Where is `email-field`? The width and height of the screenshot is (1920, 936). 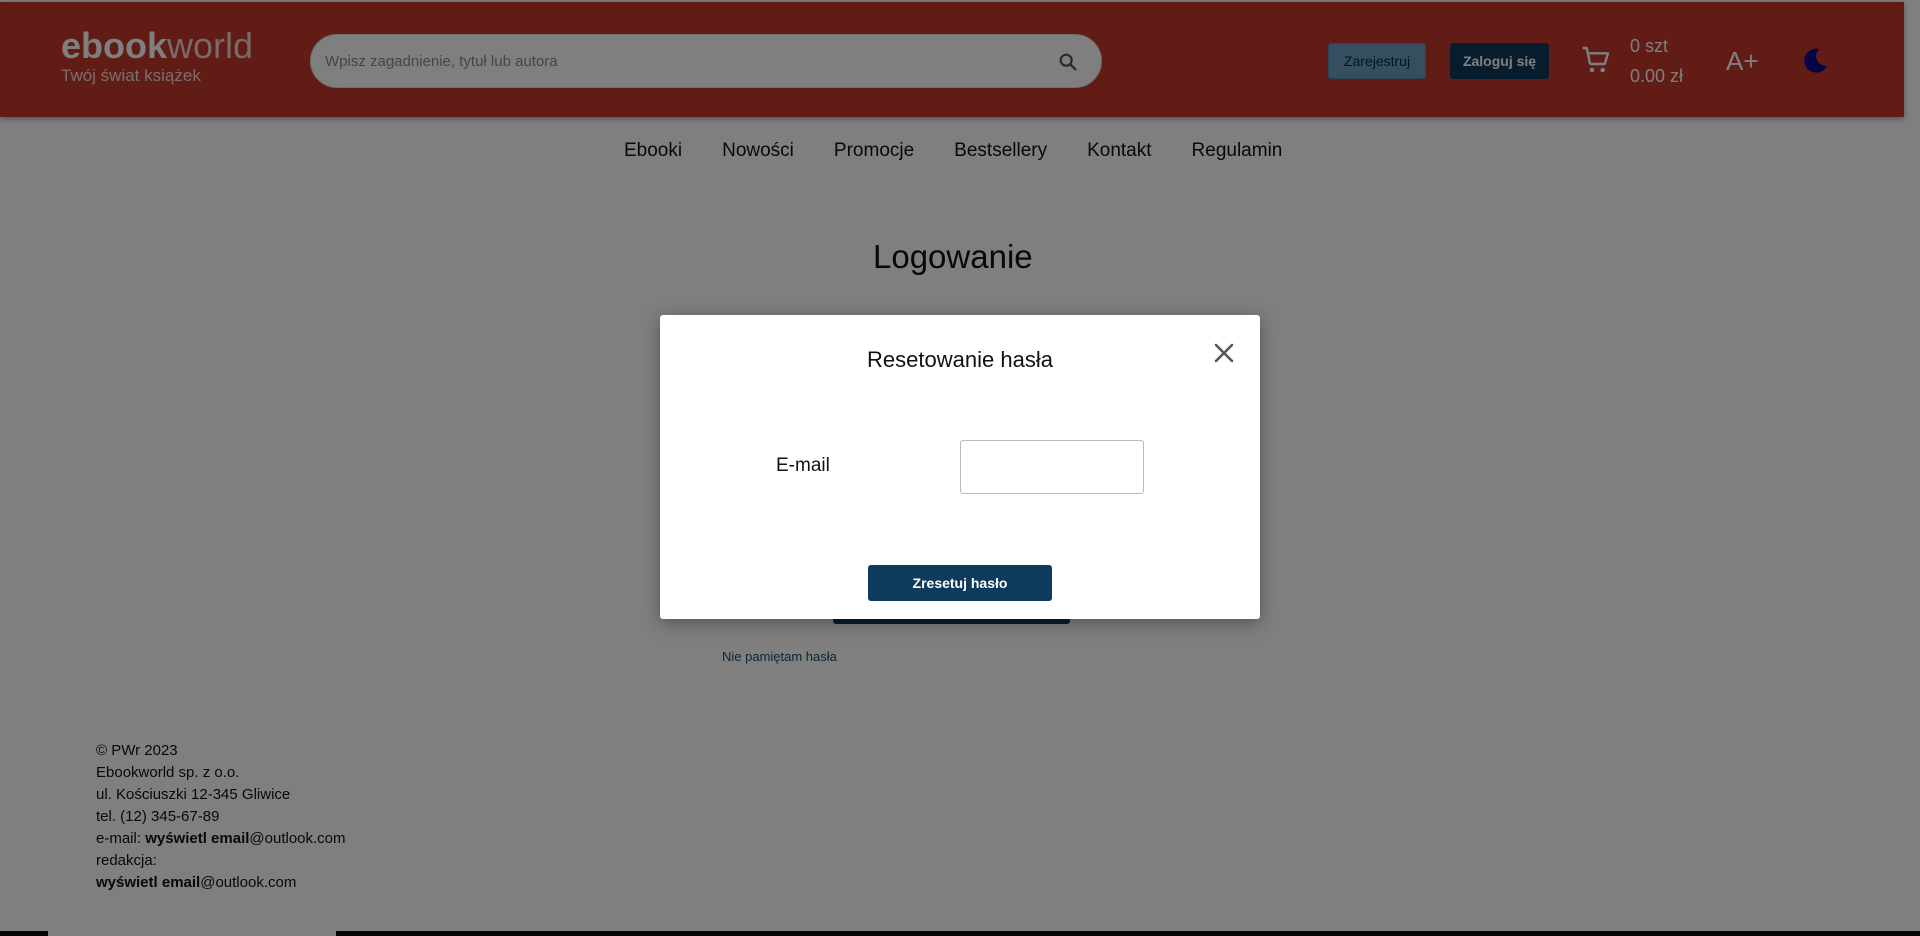
email-field is located at coordinates (1052, 467).